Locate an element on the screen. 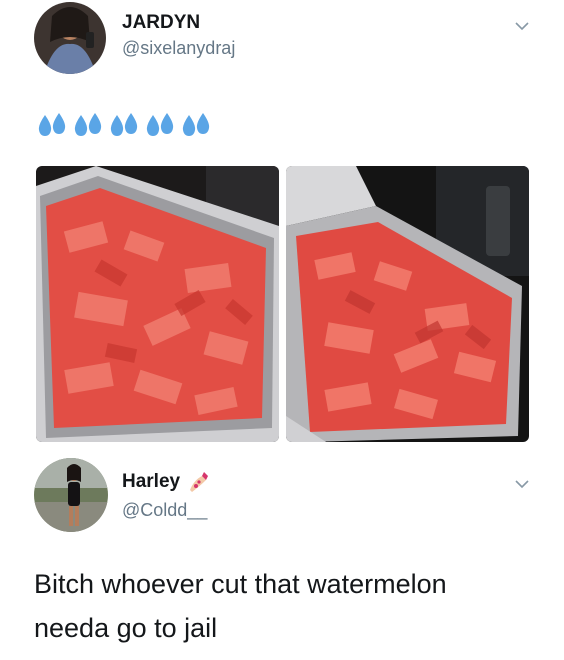 The width and height of the screenshot is (564, 660). tweet-text-line-2: needa go to jail is located at coordinates (126, 628).